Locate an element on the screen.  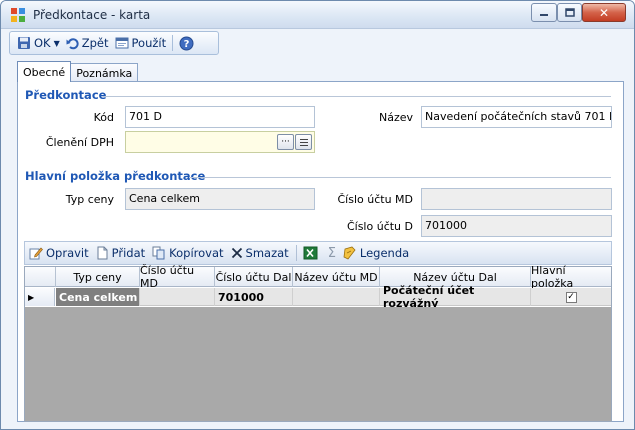
edit-label: Opravit is located at coordinates (67, 253).